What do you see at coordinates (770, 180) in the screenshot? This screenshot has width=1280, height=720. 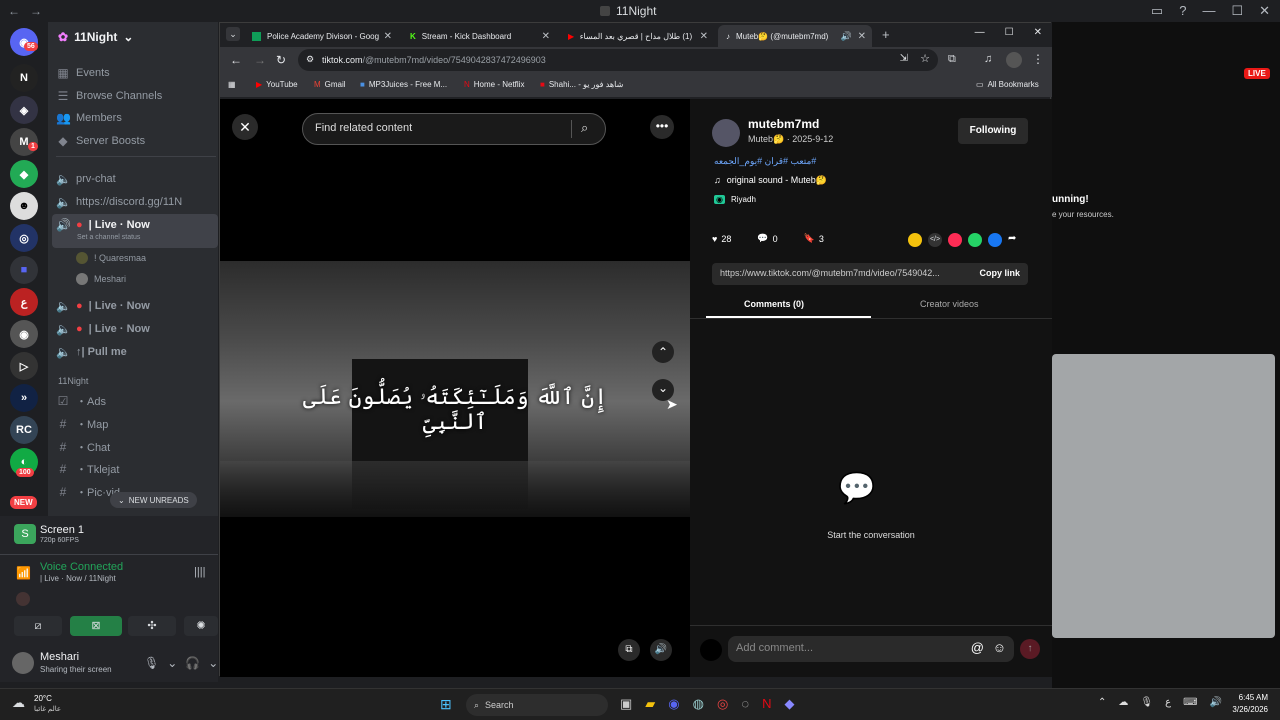 I see `sound-row: ♫ original sound - Muteb🤔` at bounding box center [770, 180].